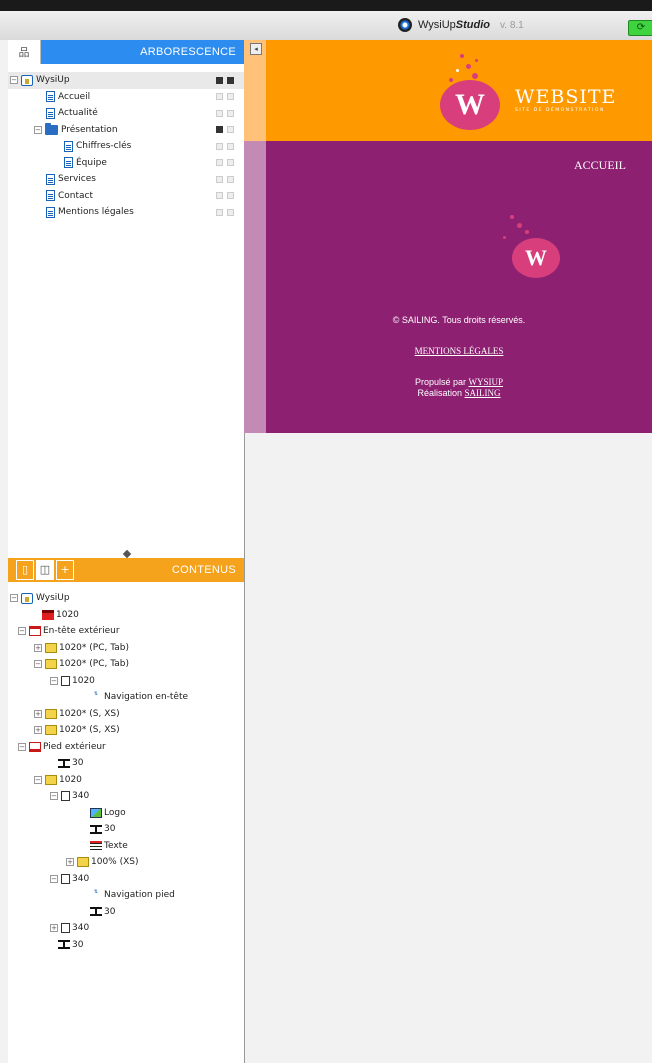  Describe the element at coordinates (126, 796) in the screenshot. I see `content-item-11: − 340` at that location.